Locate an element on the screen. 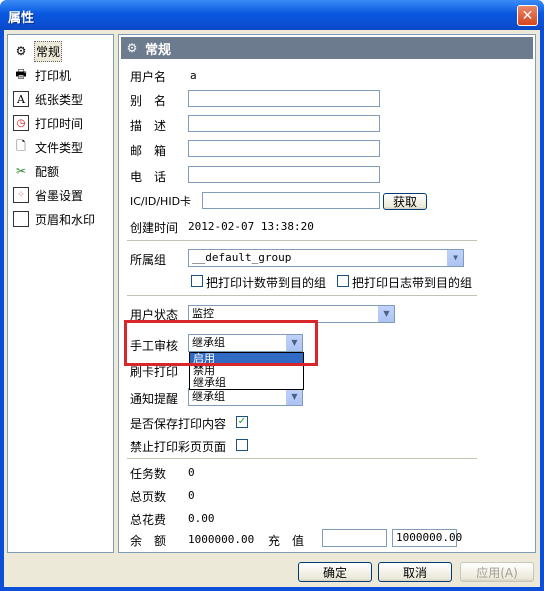 This screenshot has width=544, height=591. total-pages-value: 0 is located at coordinates (191, 495).